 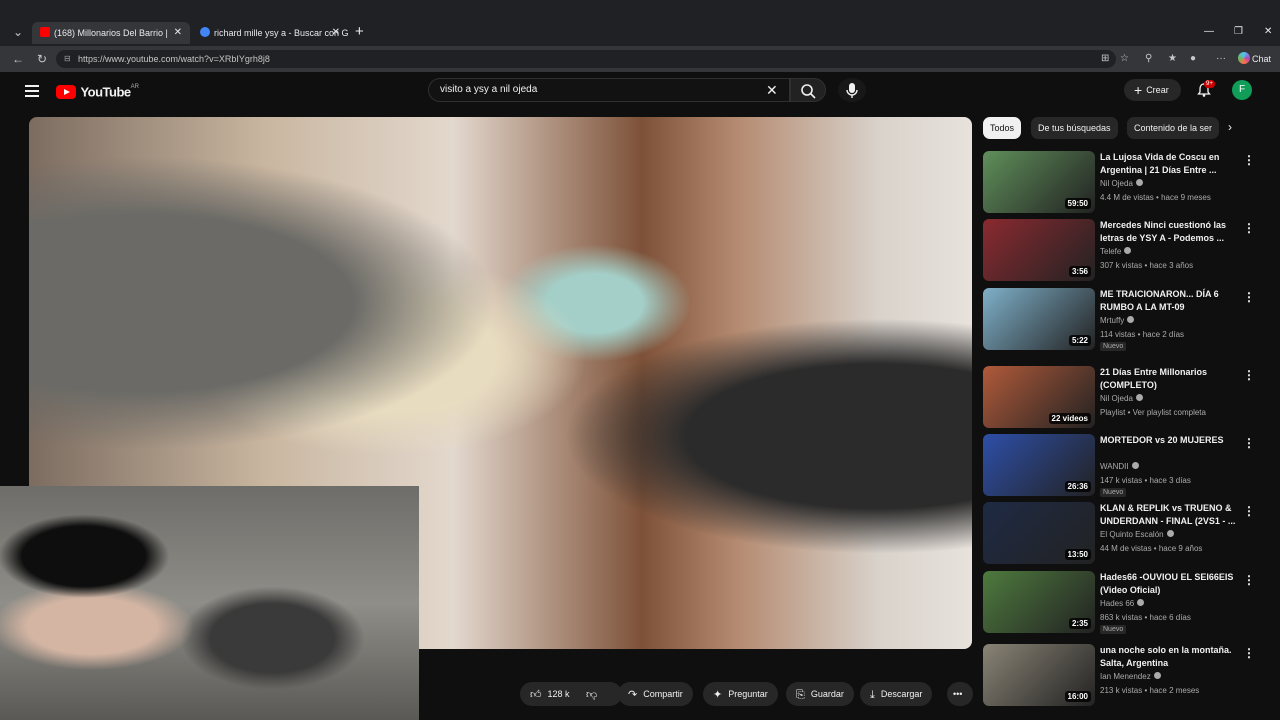 What do you see at coordinates (1124, 59) in the screenshot?
I see `bookmark-star-icon: ☆` at bounding box center [1124, 59].